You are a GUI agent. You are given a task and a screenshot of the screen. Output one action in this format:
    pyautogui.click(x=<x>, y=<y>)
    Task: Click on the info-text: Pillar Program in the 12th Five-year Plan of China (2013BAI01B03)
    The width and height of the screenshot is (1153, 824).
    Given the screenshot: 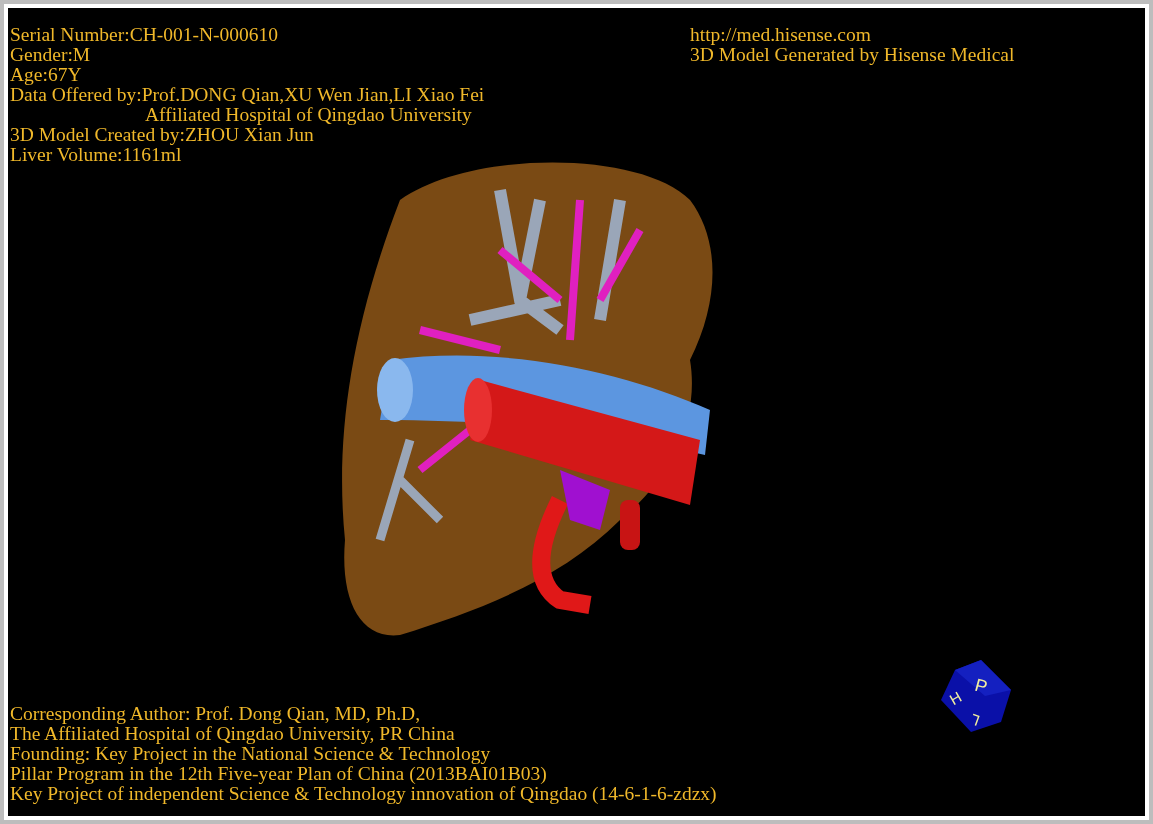 What is the action you would take?
    pyautogui.click(x=279, y=774)
    